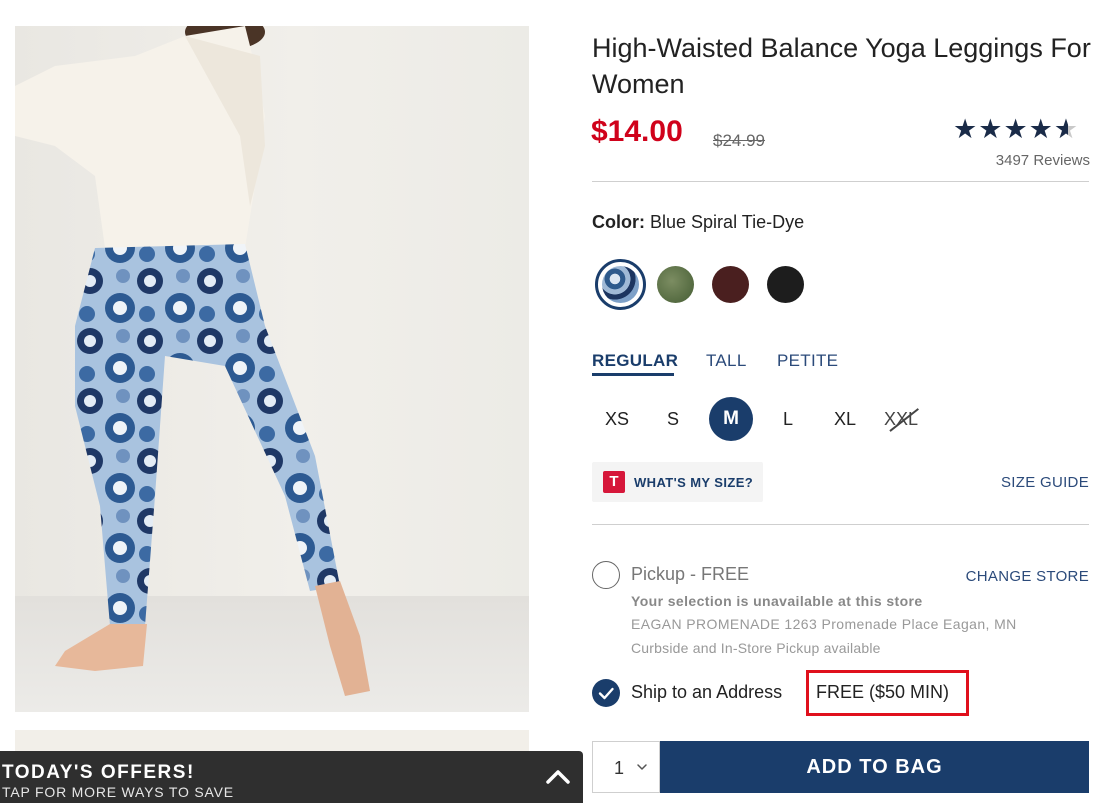 The image size is (1116, 803). What do you see at coordinates (642, 767) in the screenshot?
I see `chevron-down-icon` at bounding box center [642, 767].